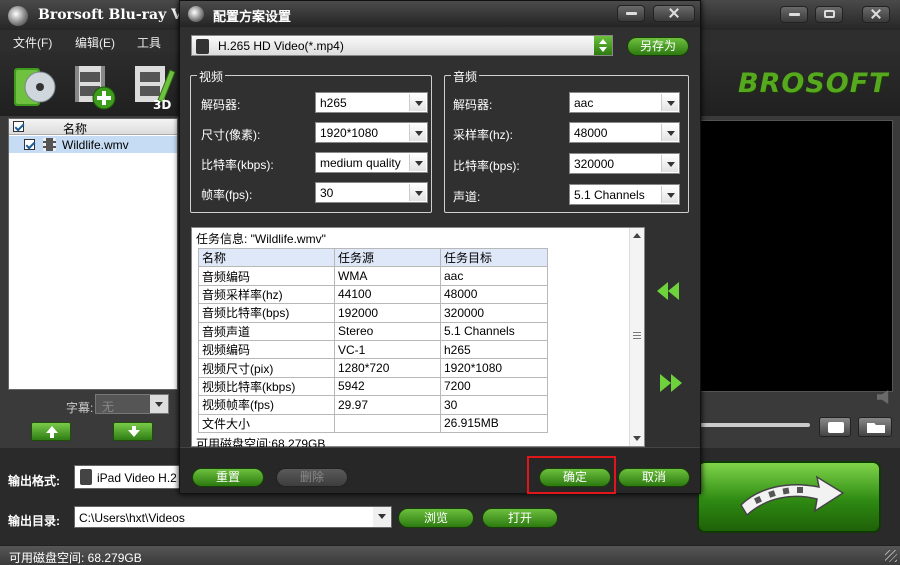 The height and width of the screenshot is (565, 900). I want to click on volume-icon, so click(883, 397).